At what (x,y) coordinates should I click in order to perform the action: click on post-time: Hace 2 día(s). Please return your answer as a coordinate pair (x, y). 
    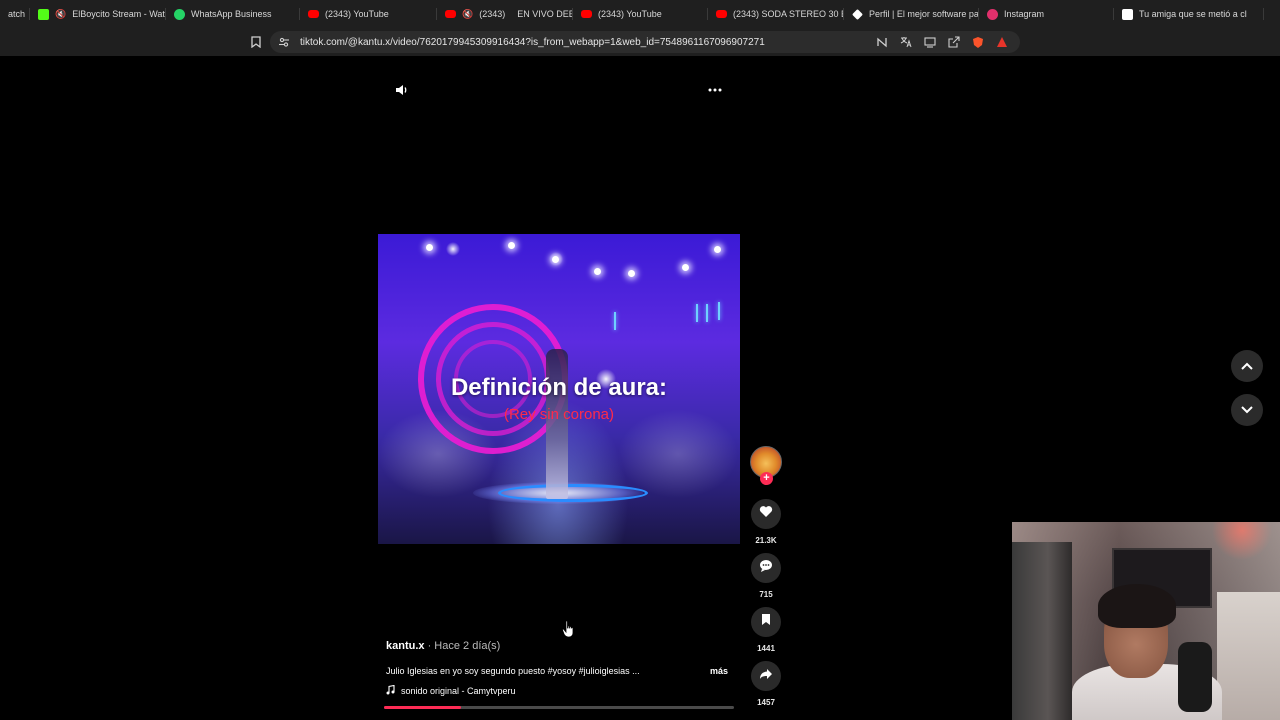
    Looking at the image, I should click on (467, 646).